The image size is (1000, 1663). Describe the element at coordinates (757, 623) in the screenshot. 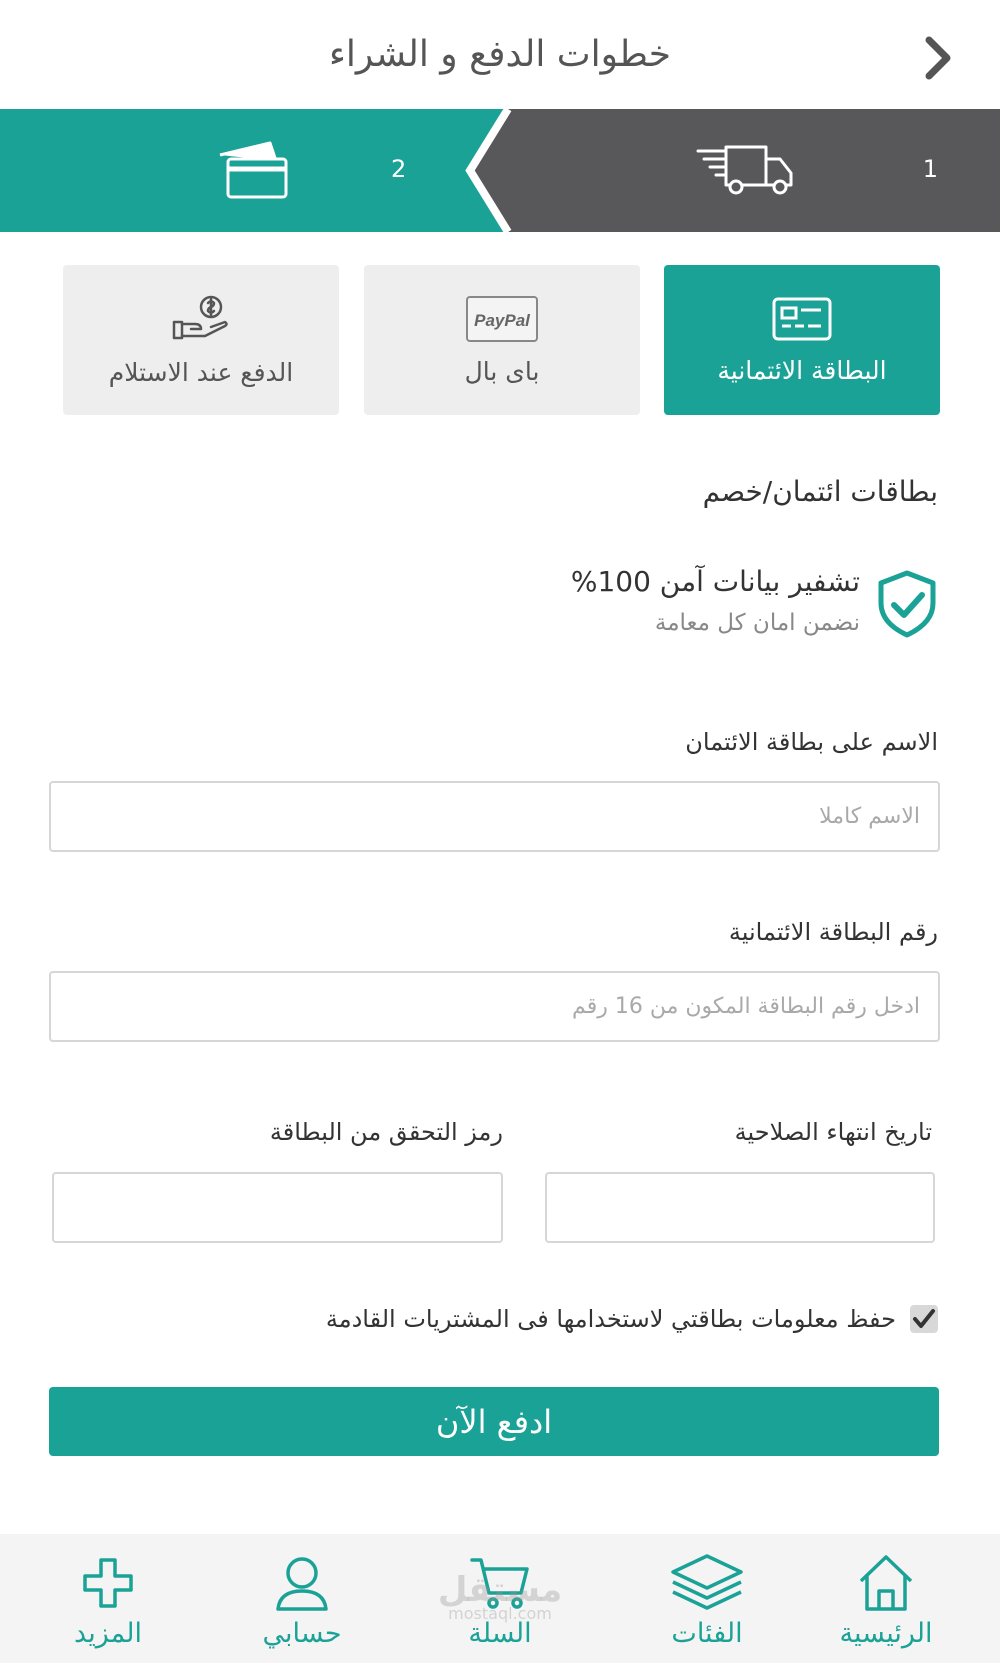

I see `security-subtitle: نضمن امان كل معامة` at that location.